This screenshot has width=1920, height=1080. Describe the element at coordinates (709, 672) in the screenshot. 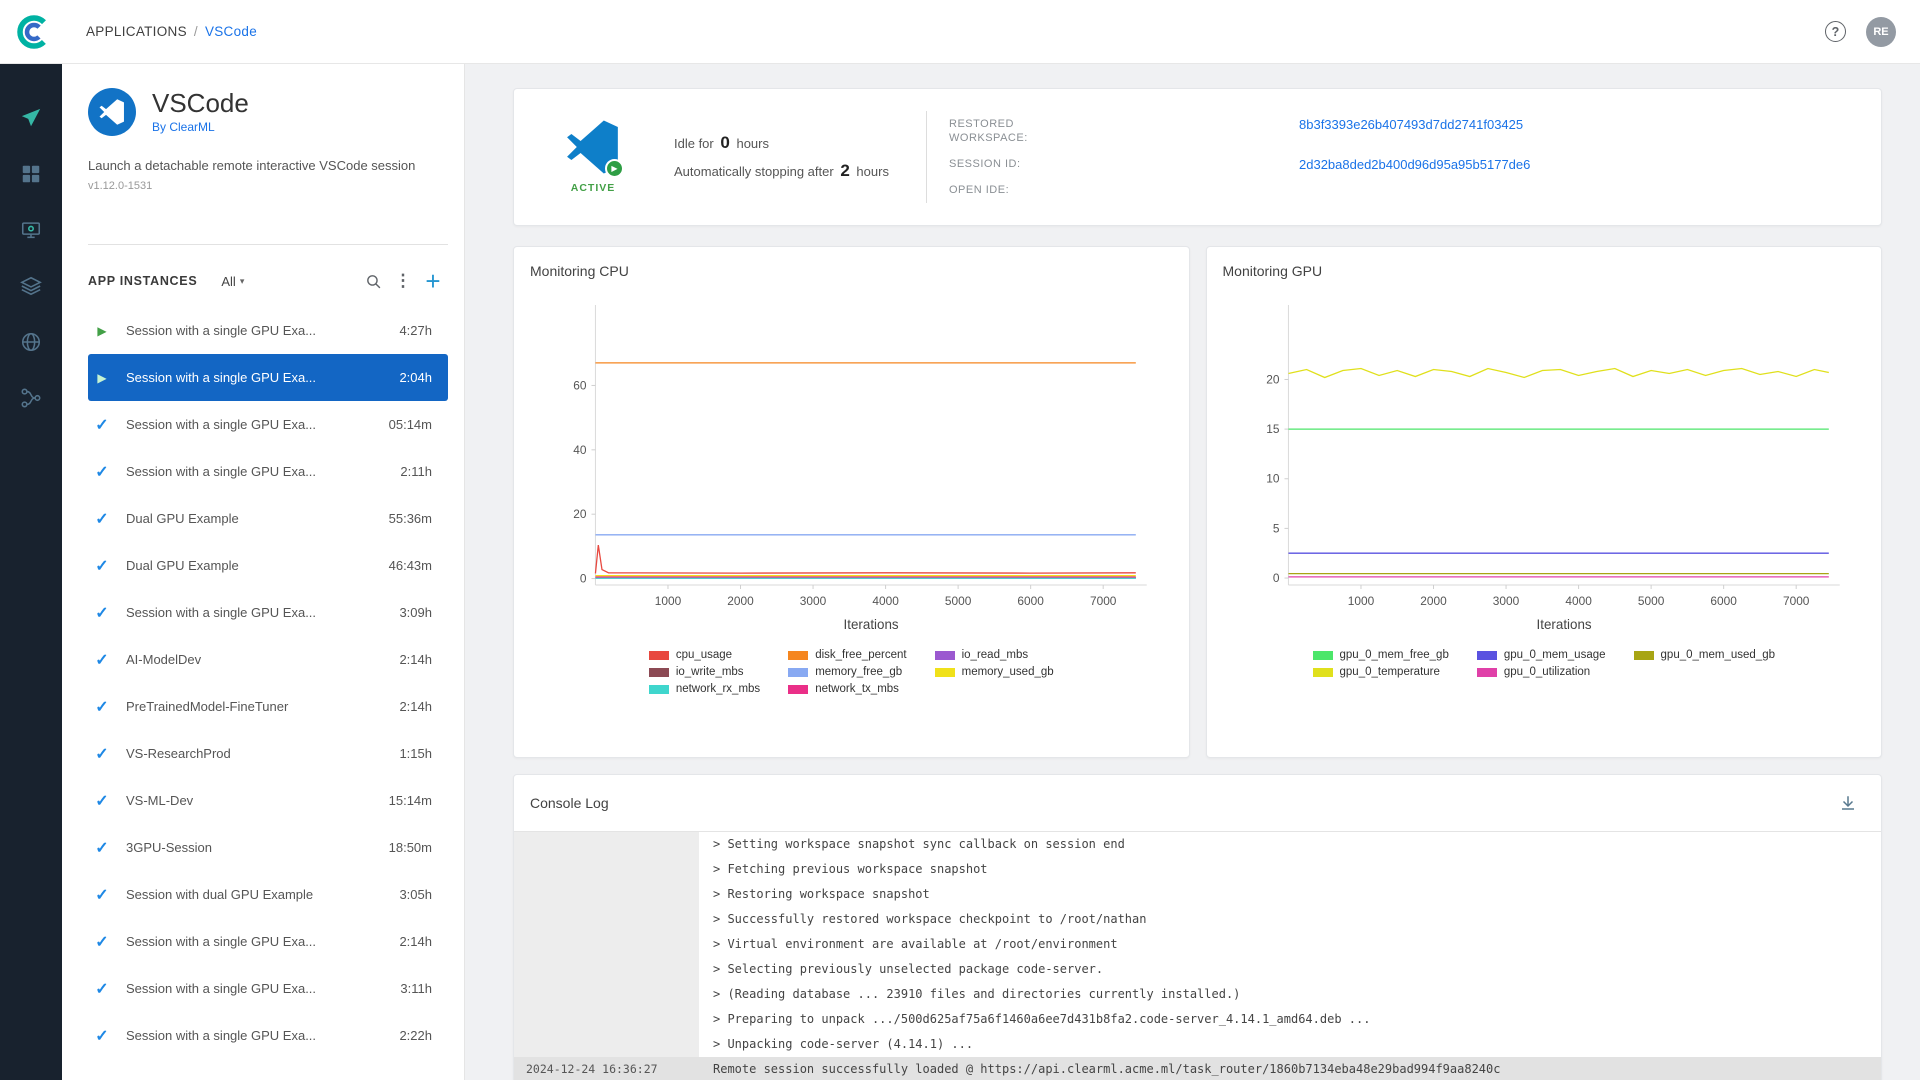

I see `legend-label: io_write_mbs` at that location.